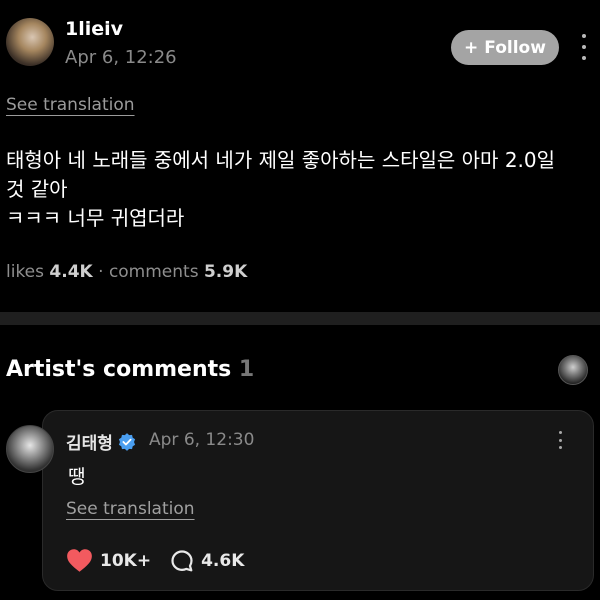 The height and width of the screenshot is (600, 600). What do you see at coordinates (515, 47) in the screenshot?
I see `follow-label: Follow` at bounding box center [515, 47].